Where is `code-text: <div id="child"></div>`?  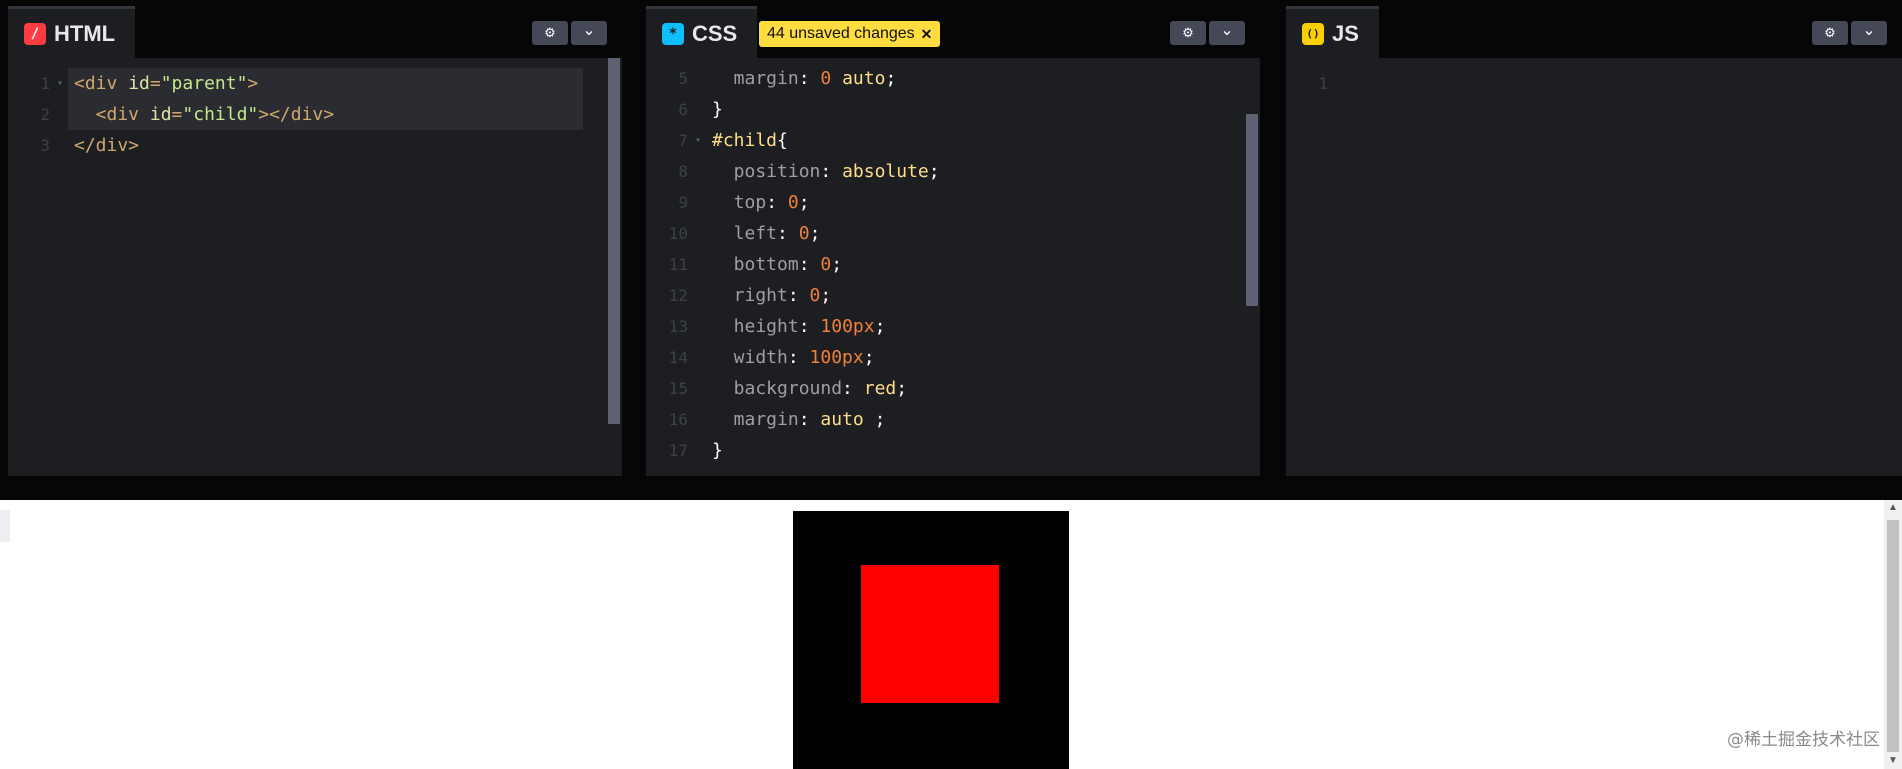
code-text: <div id="child"></div> is located at coordinates (204, 114).